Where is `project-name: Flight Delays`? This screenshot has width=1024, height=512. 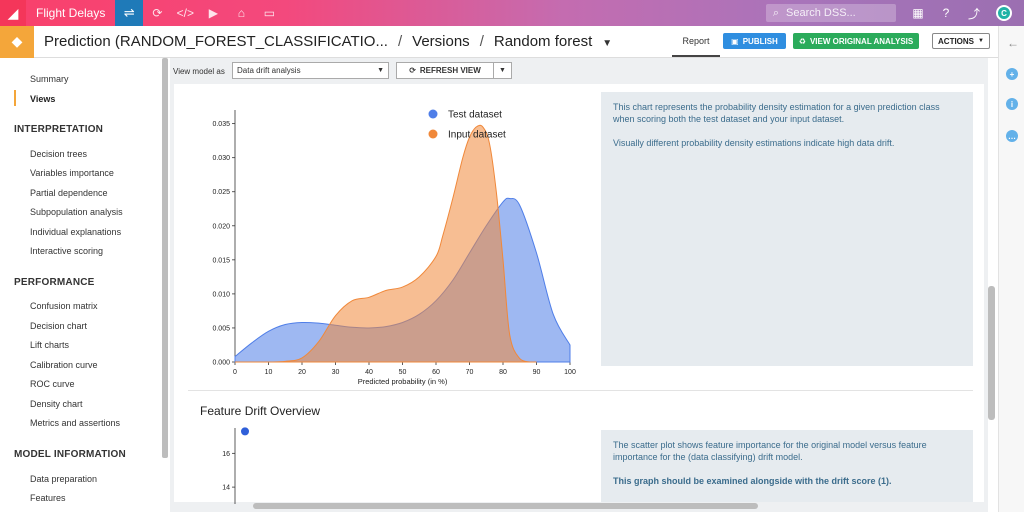
project-name: Flight Delays is located at coordinates (70, 13).